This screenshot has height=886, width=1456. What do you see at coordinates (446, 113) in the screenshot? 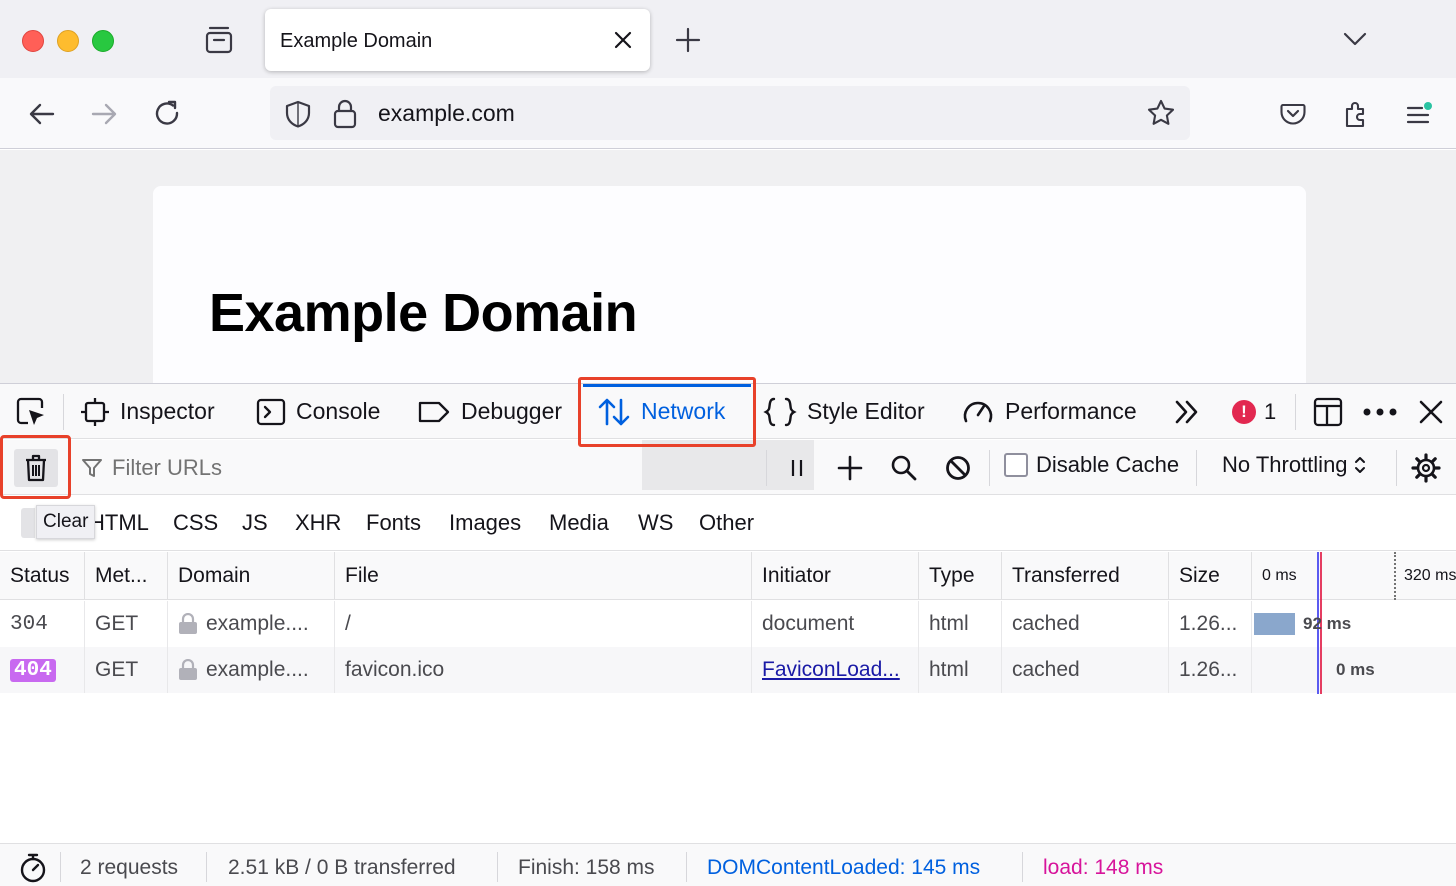
I see `url-text: example.com` at bounding box center [446, 113].